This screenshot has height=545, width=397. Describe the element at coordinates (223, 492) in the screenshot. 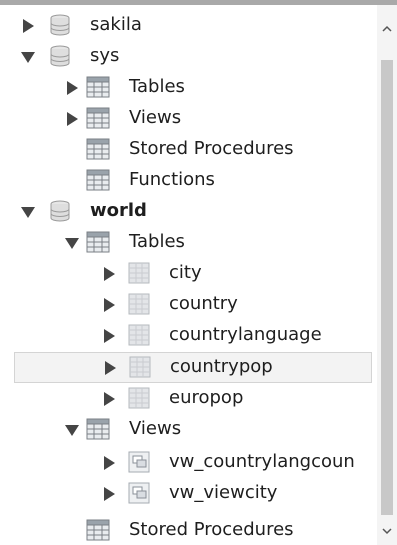

I see `view-label: vw_viewcity` at that location.